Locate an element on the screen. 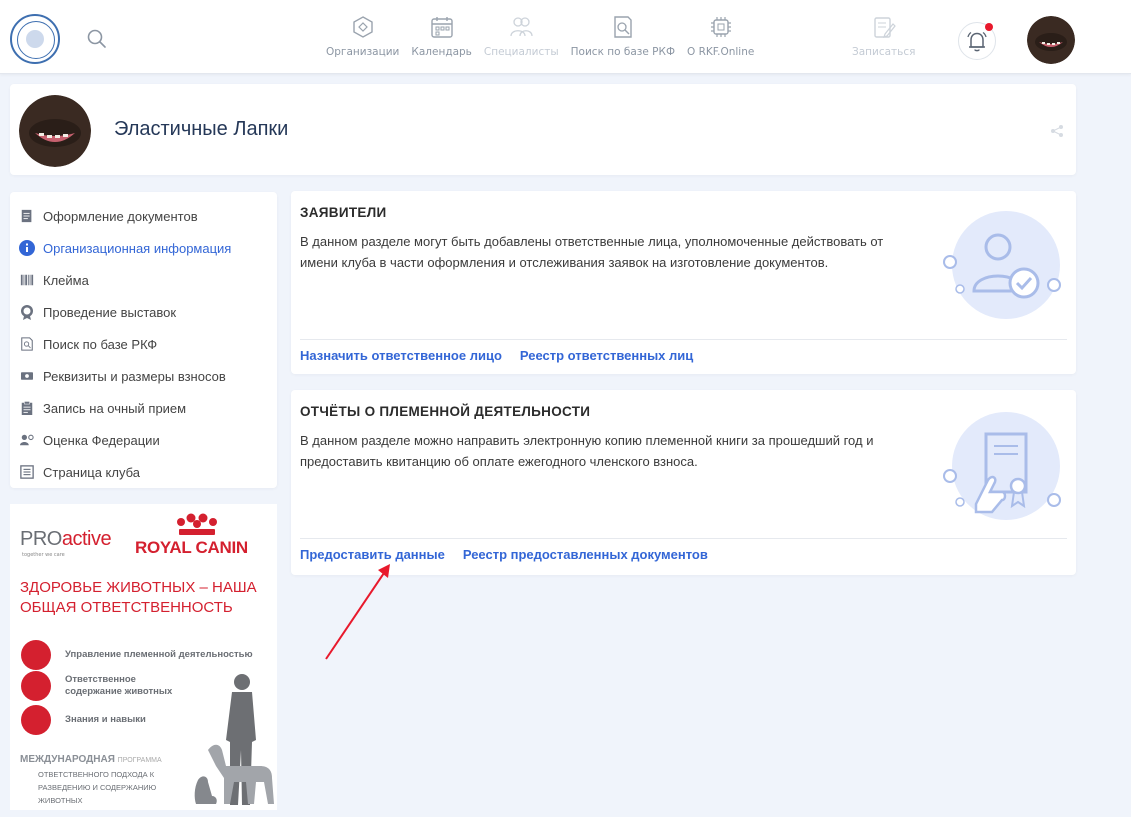  share-icon is located at coordinates (1057, 131).